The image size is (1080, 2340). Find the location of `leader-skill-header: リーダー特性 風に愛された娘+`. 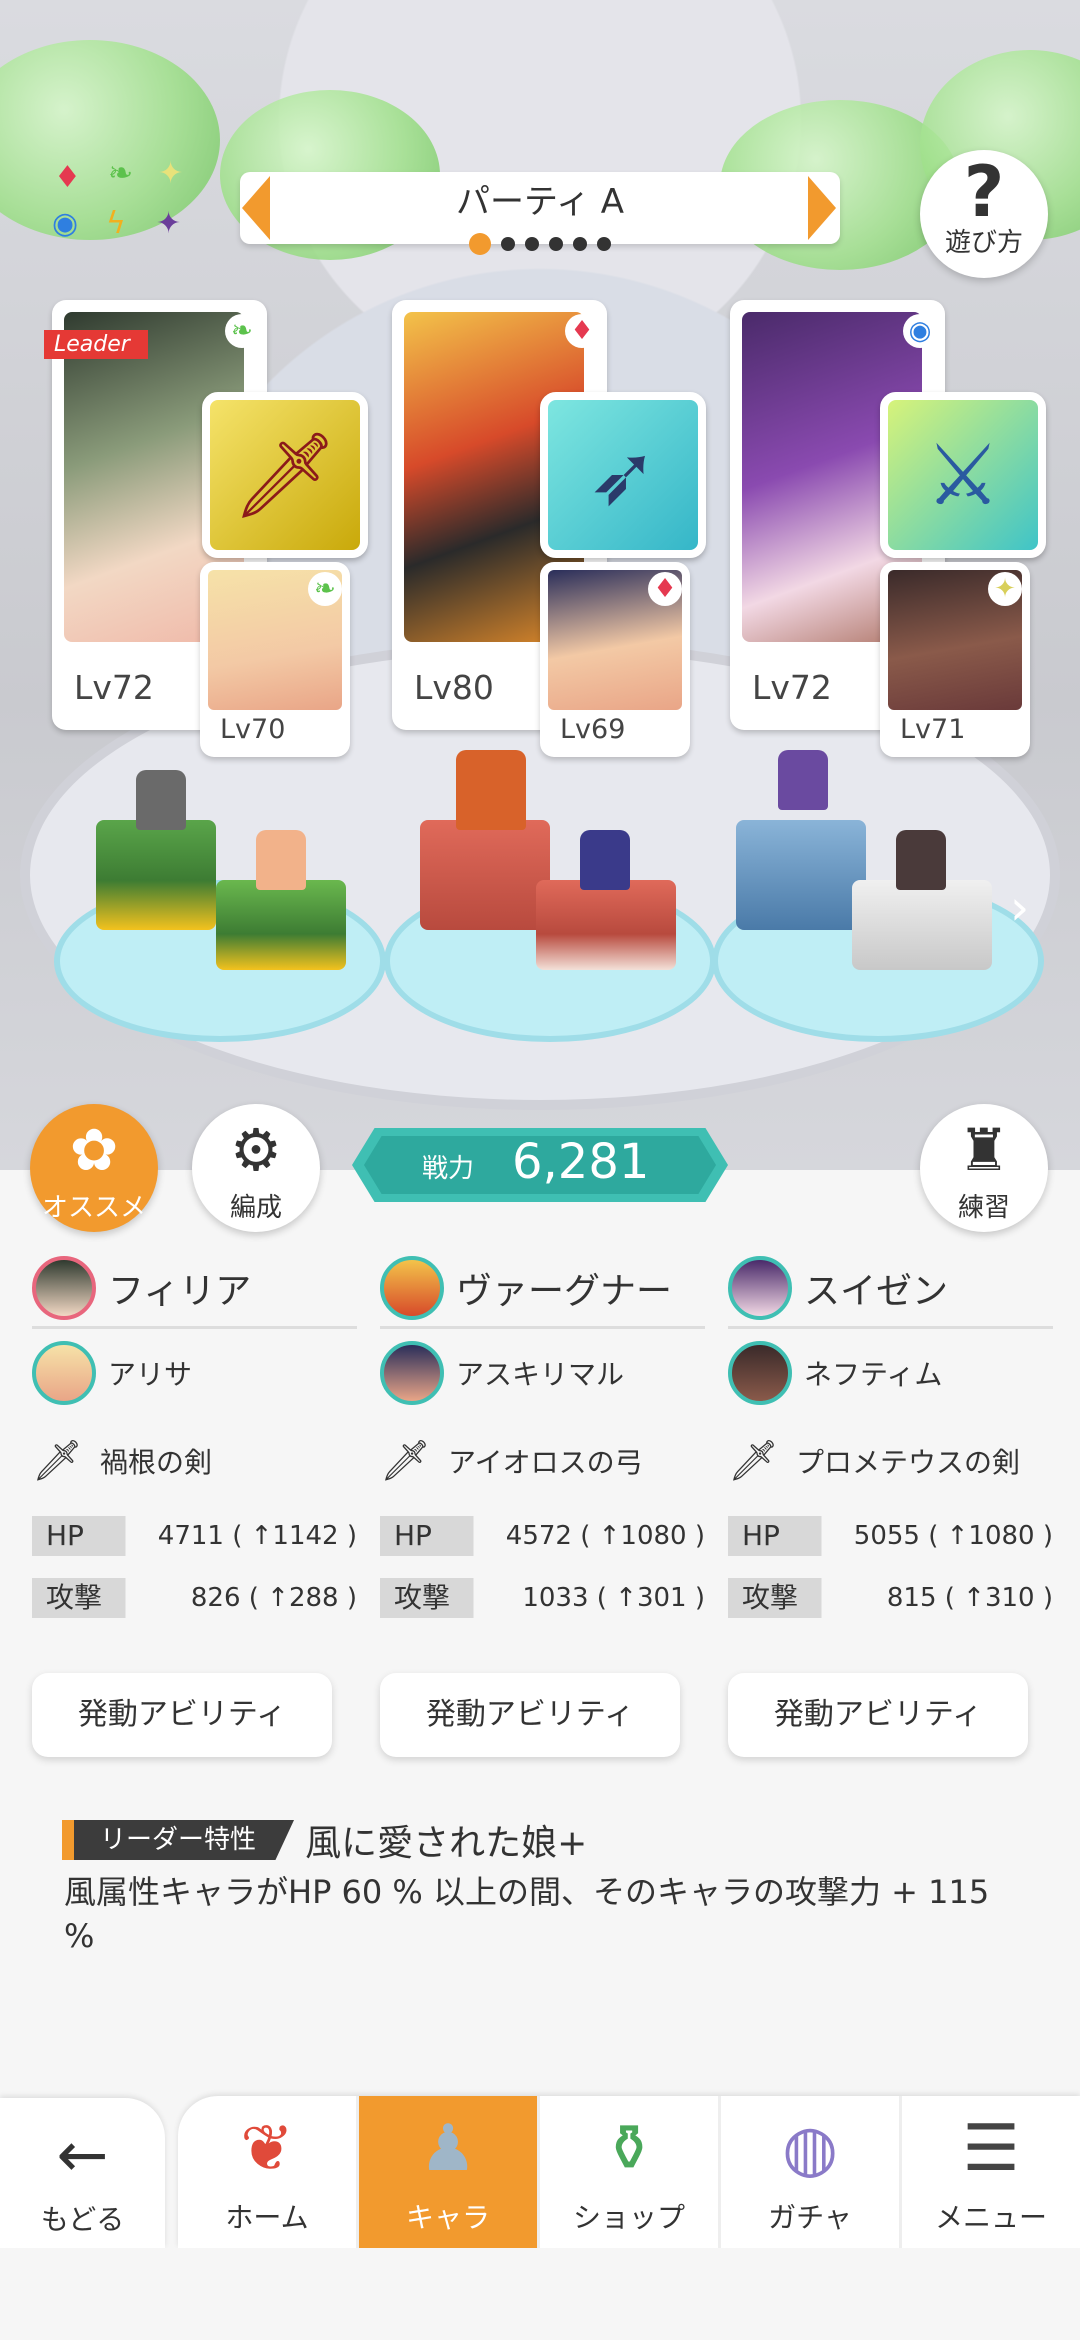

leader-skill-header: リーダー特性 風に愛された娘+ is located at coordinates (324, 1840).